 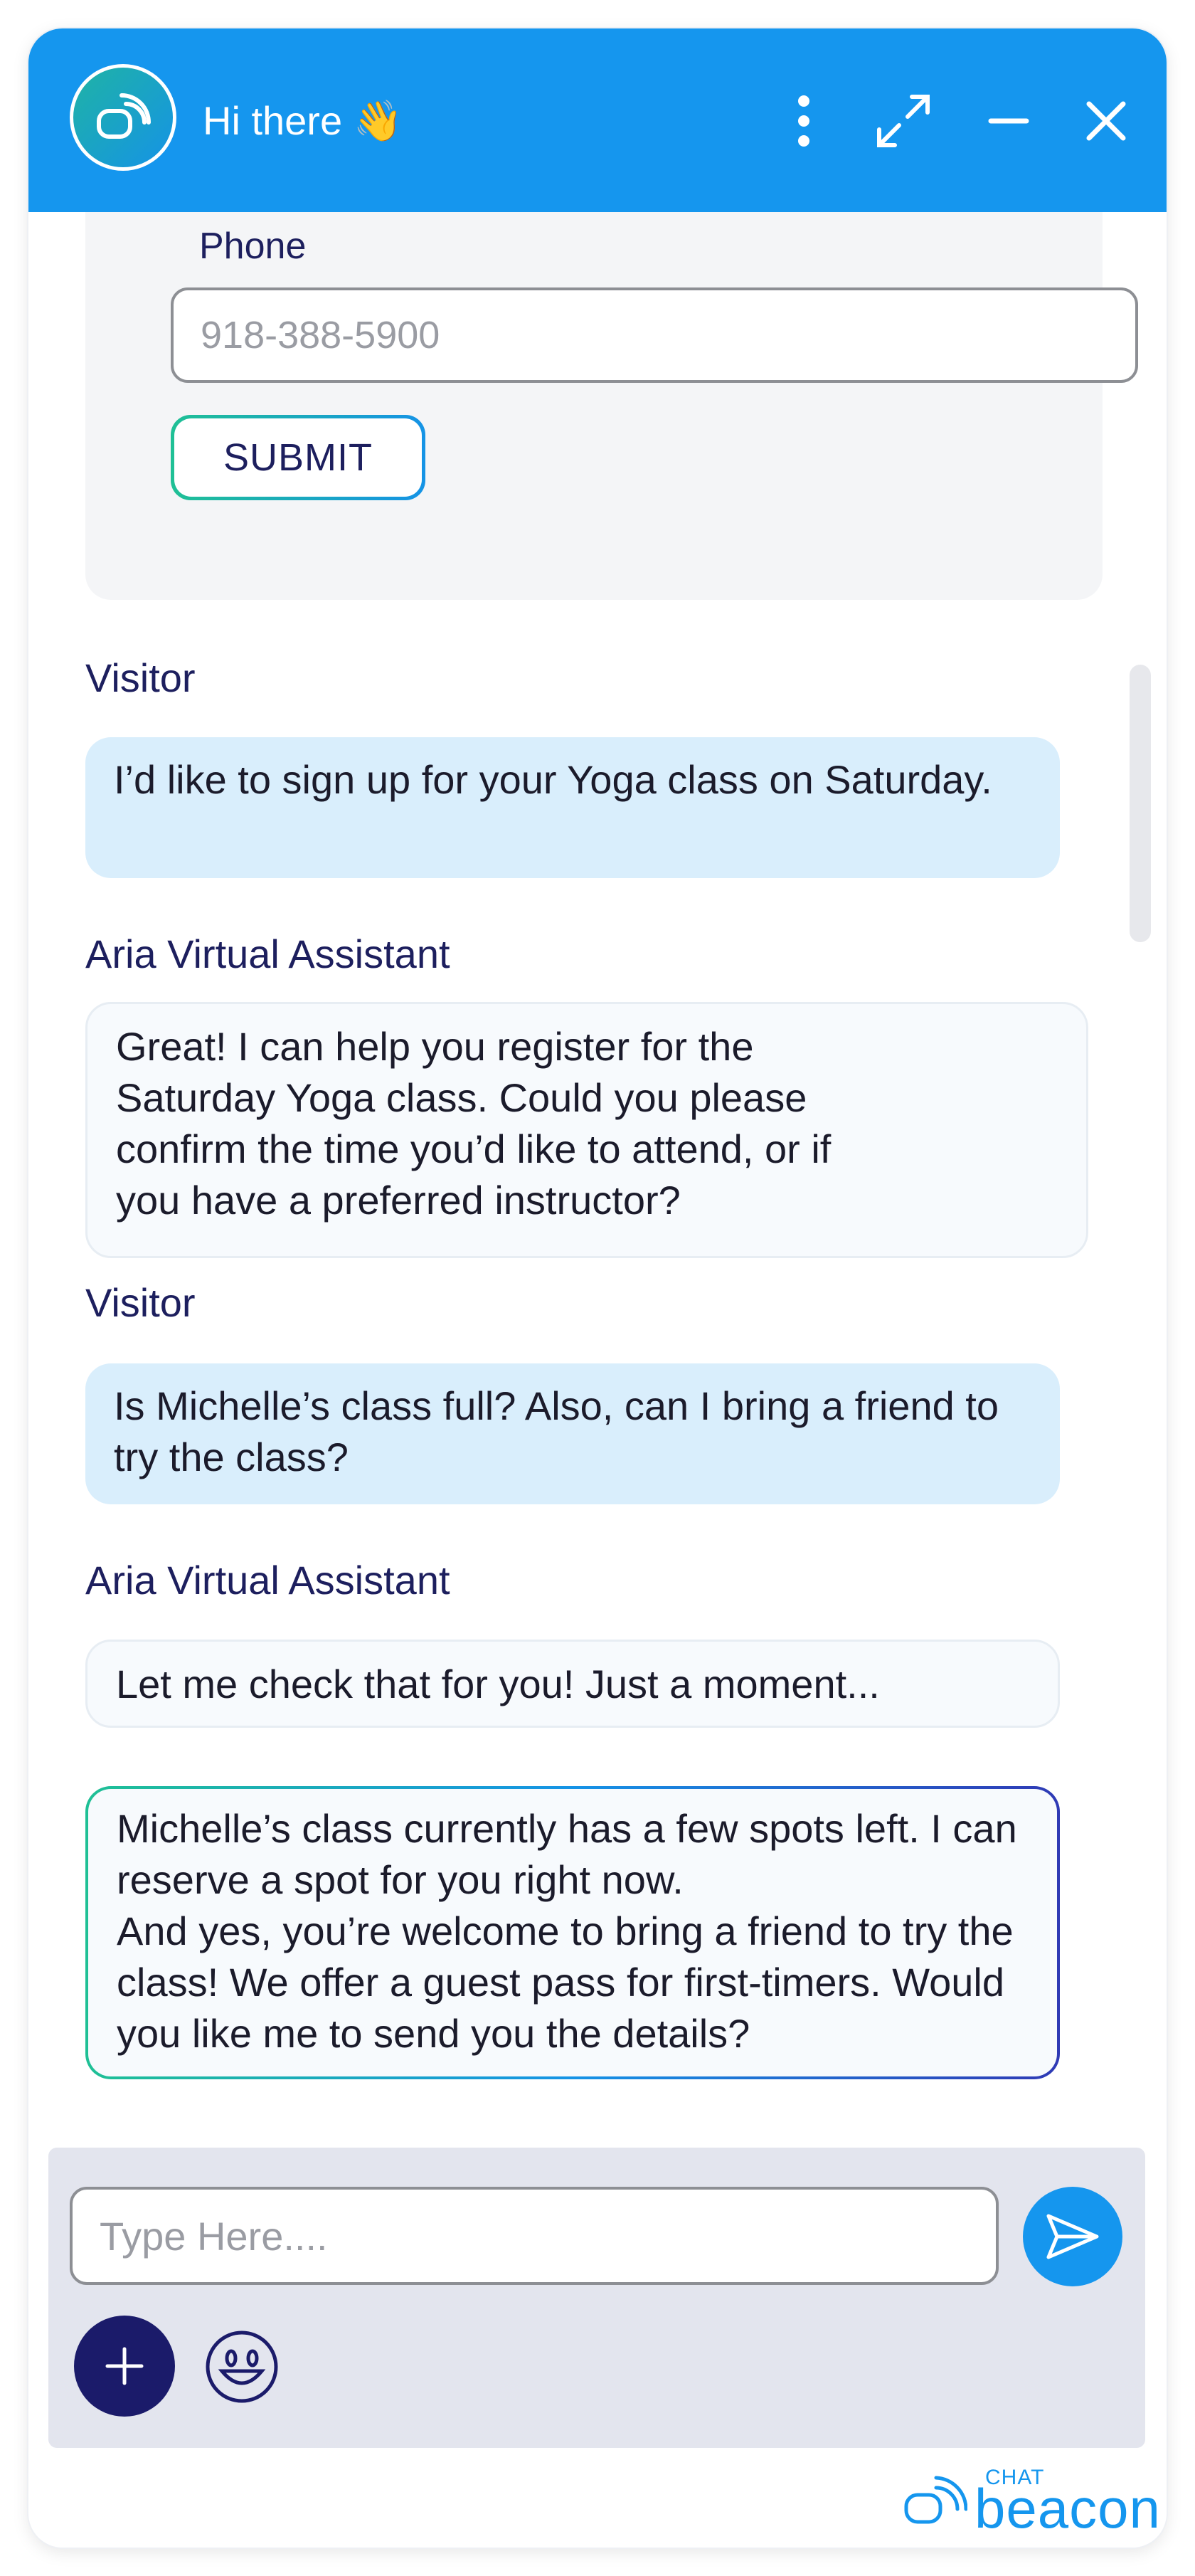 I want to click on plus-icon, so click(x=124, y=2366).